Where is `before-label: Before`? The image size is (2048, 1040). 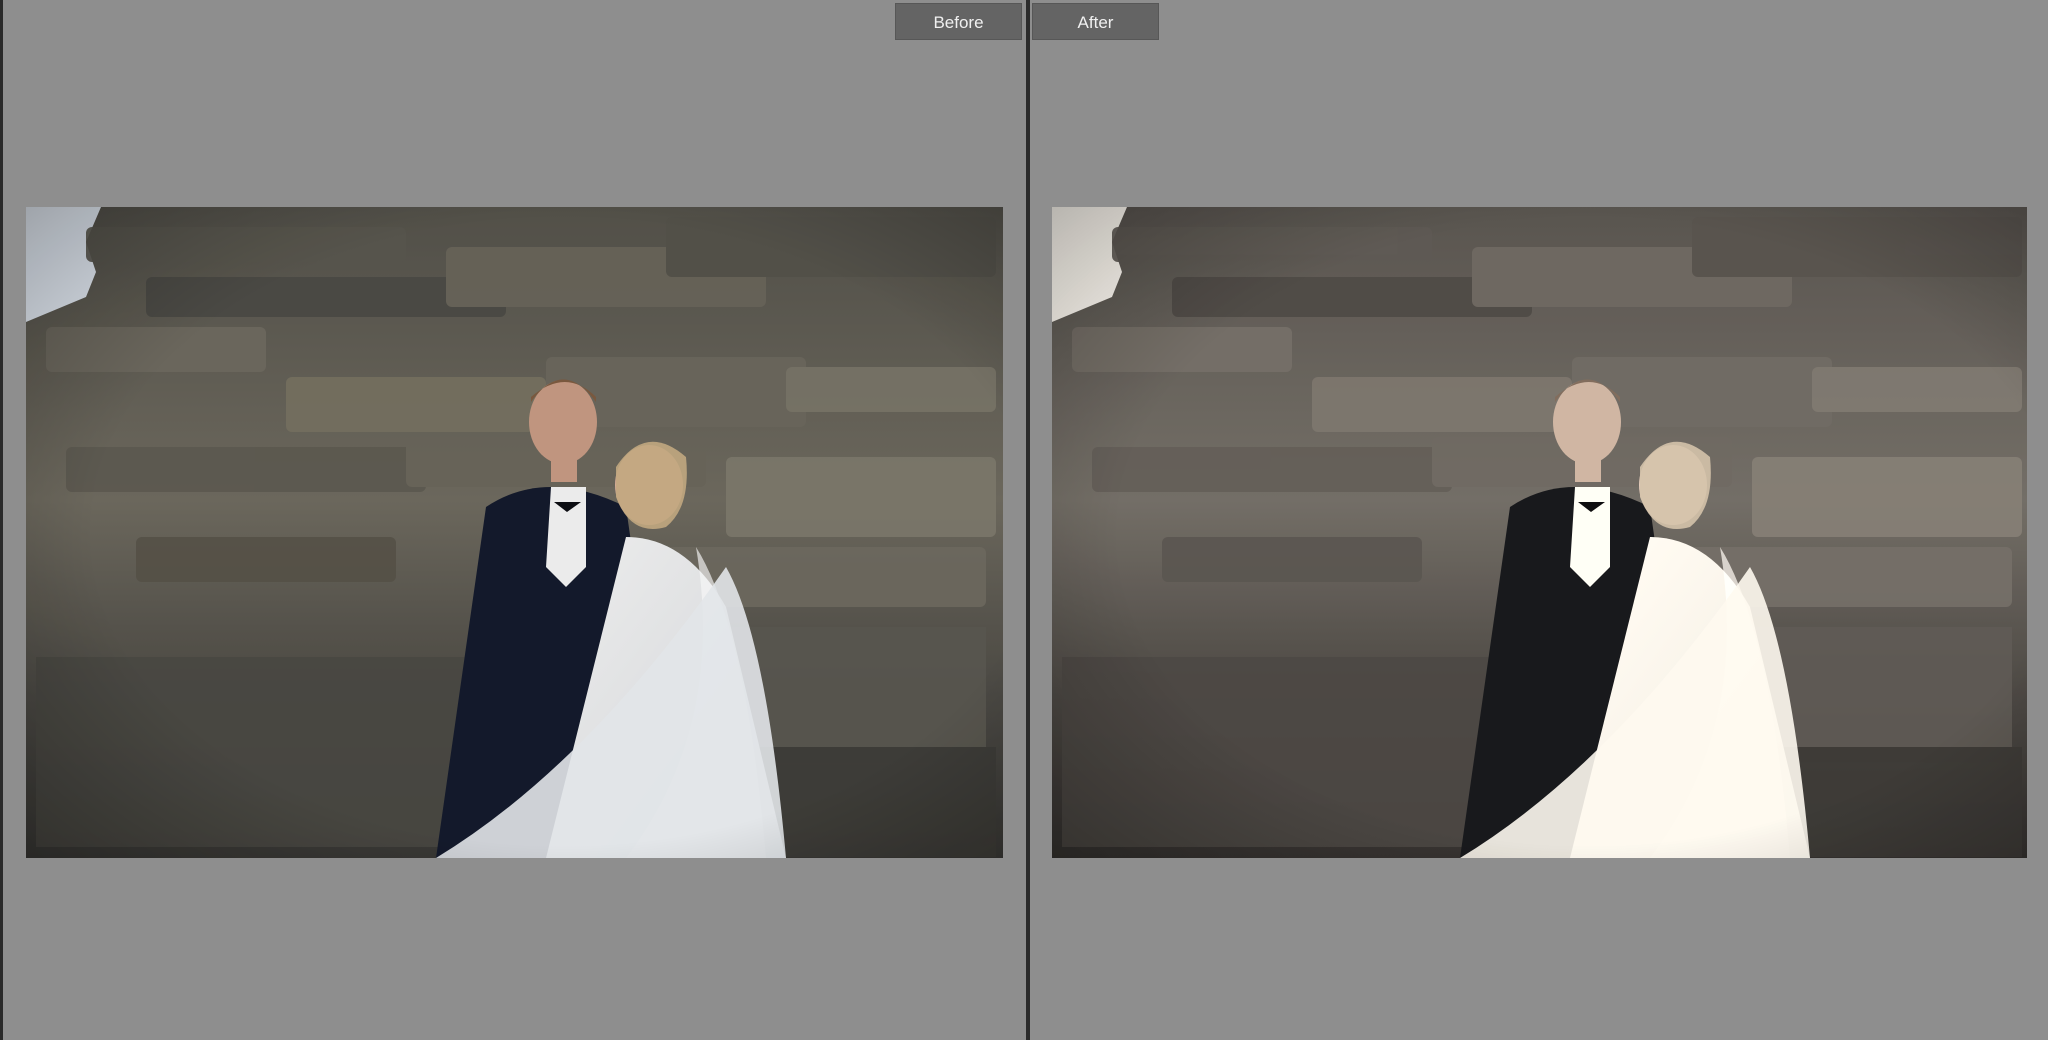 before-label: Before is located at coordinates (958, 21).